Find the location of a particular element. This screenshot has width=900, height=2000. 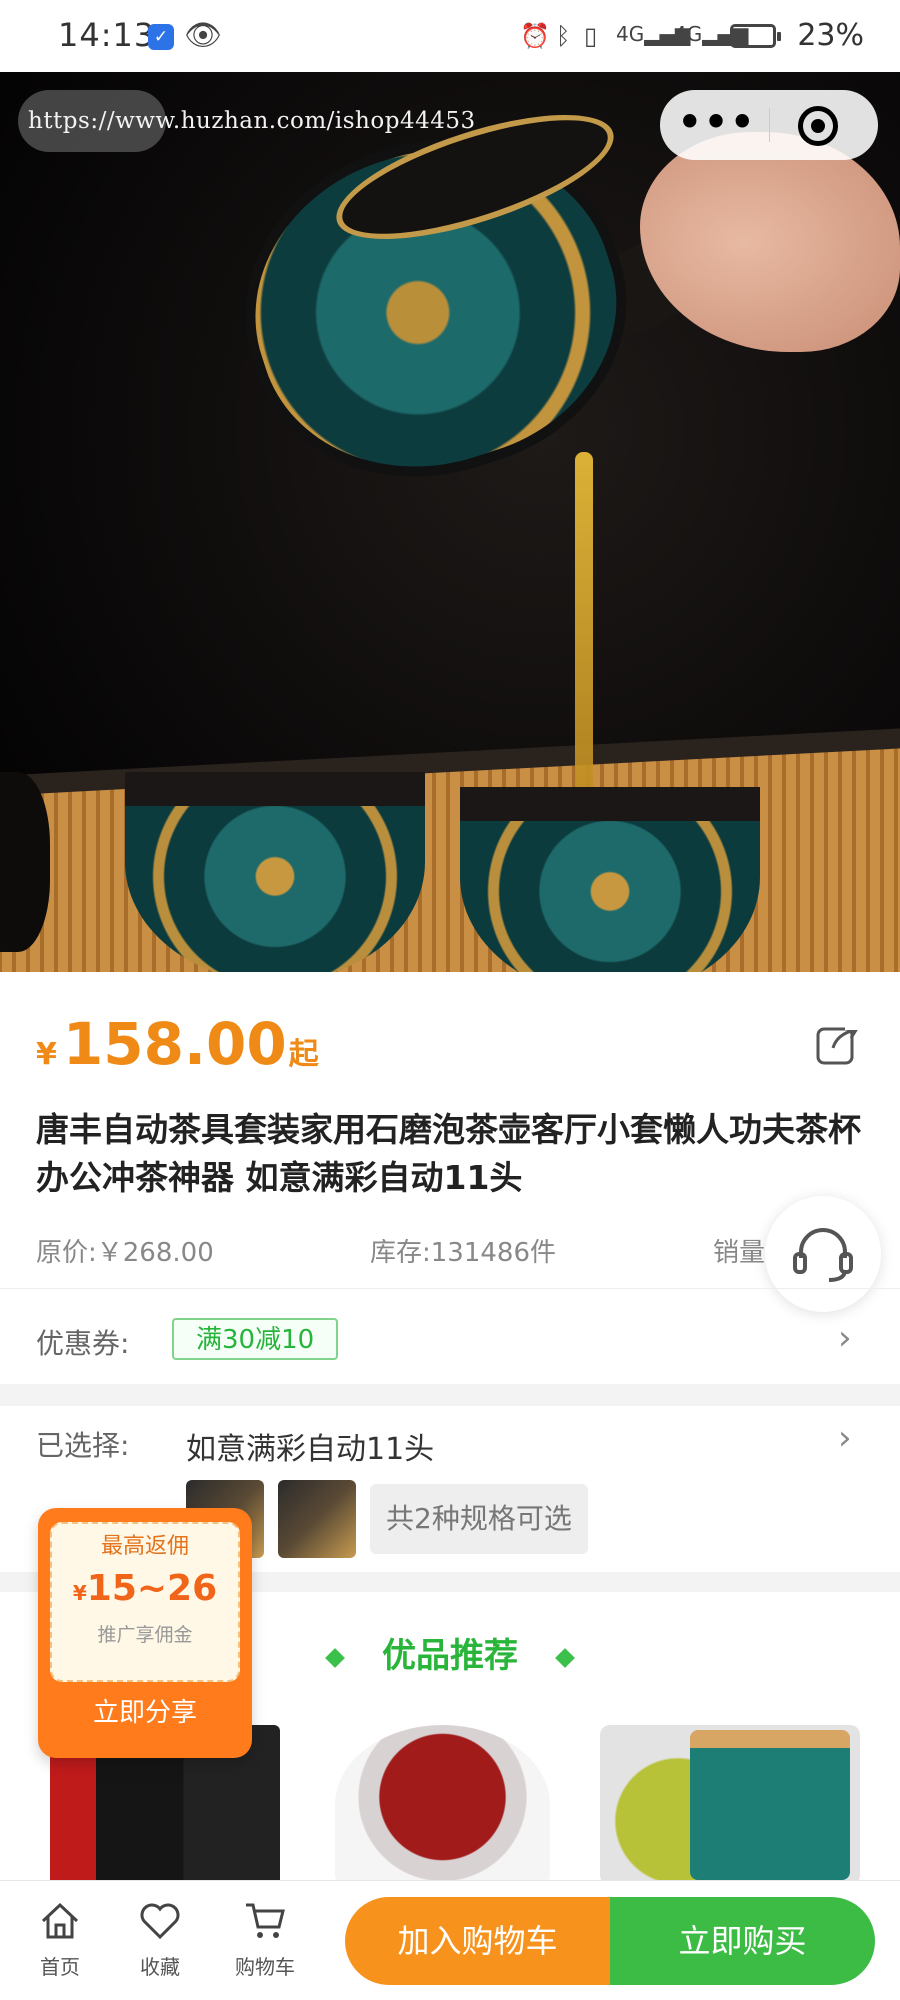

bottom-action-bar: 首页 收藏 购物车 加入购物车 立即购买 is located at coordinates (450, 1940).